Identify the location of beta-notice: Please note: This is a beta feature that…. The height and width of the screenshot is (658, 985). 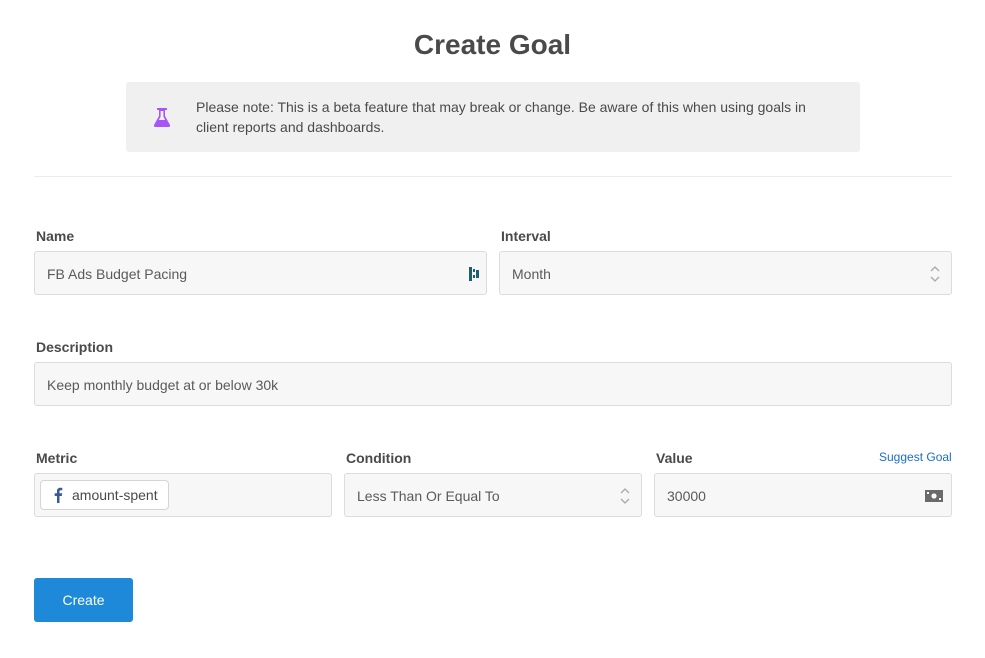
(493, 117).